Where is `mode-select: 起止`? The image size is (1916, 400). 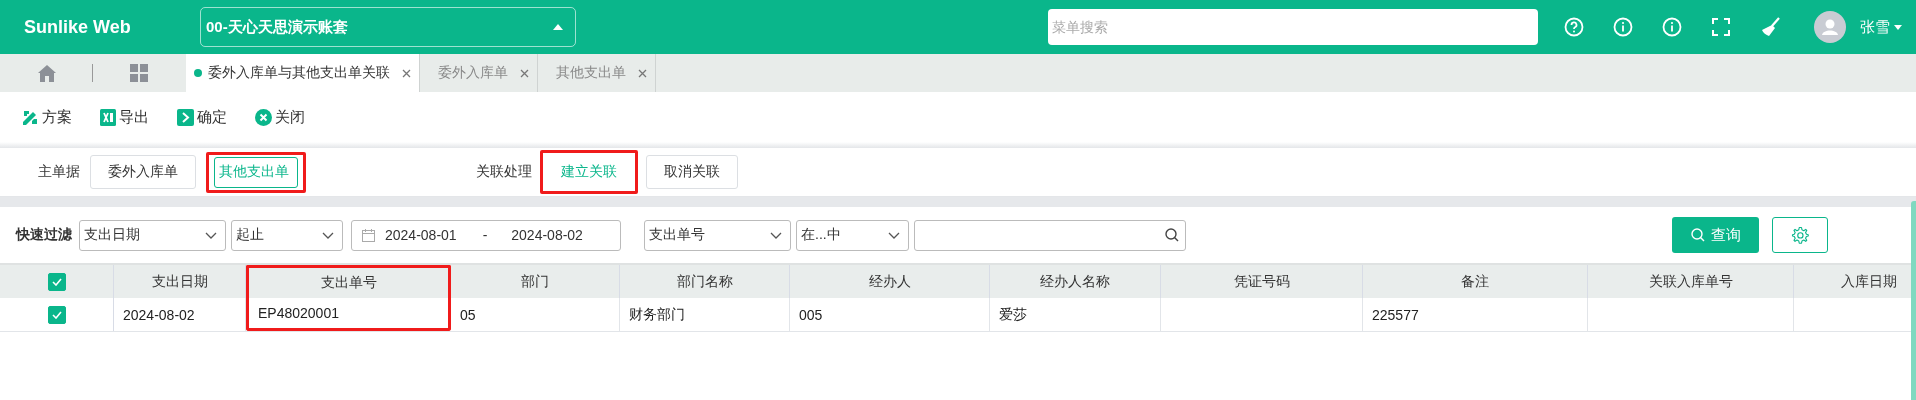
mode-select: 起止 is located at coordinates (287, 235).